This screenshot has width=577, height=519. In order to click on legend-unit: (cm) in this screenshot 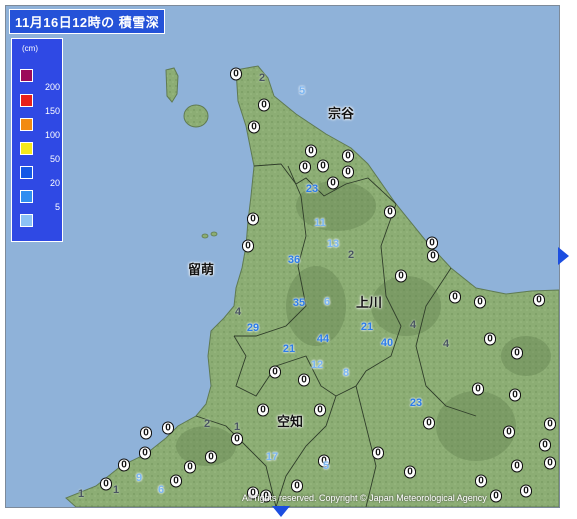, I will do `click(30, 48)`.